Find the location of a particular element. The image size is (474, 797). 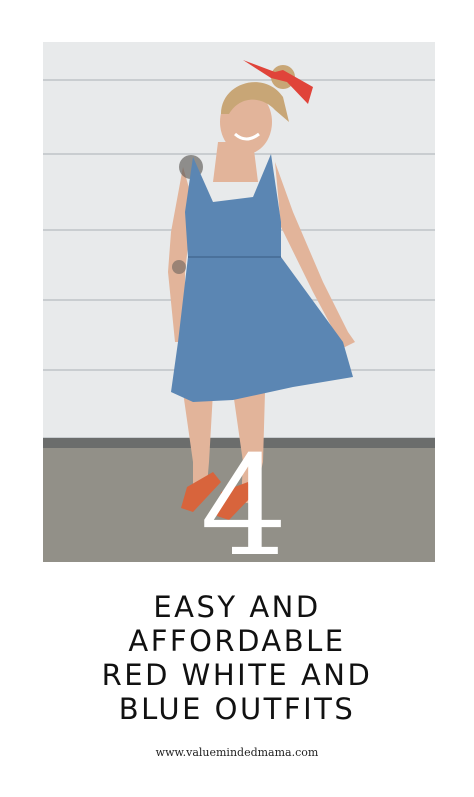

outfit-count-number: 4 is located at coordinates (244, 506).